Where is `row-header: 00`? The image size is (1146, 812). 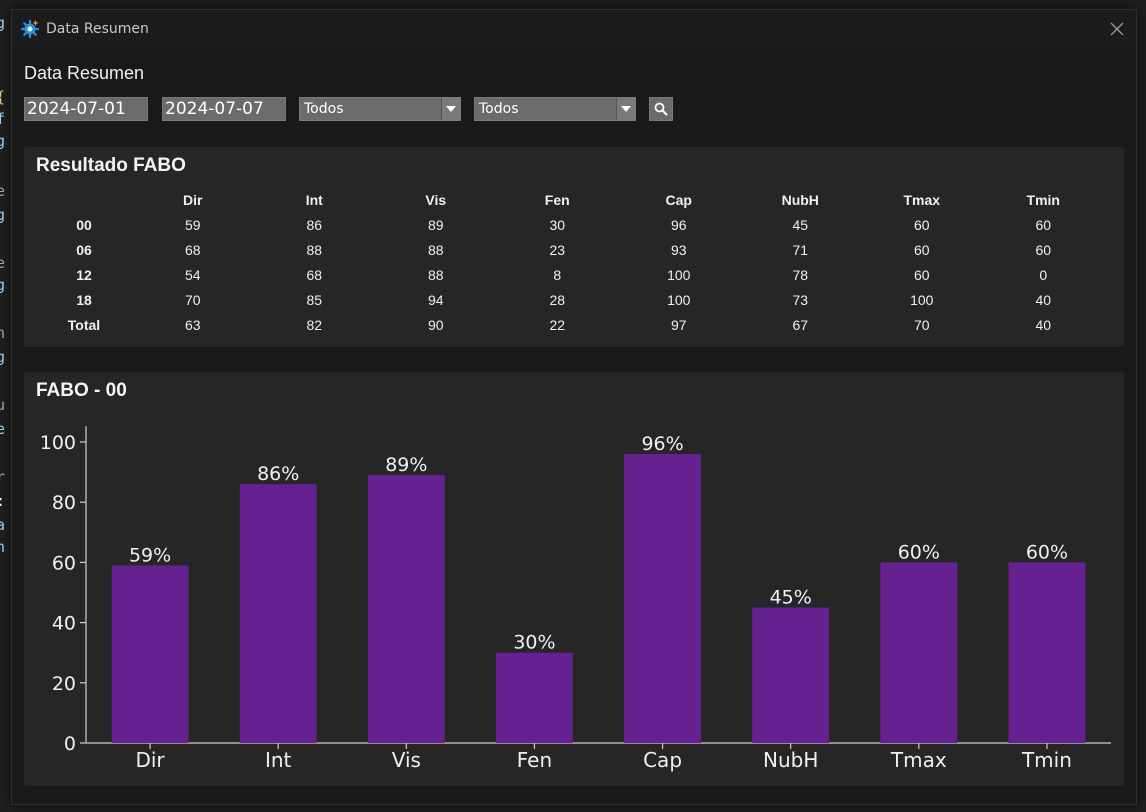
row-header: 00 is located at coordinates (84, 224).